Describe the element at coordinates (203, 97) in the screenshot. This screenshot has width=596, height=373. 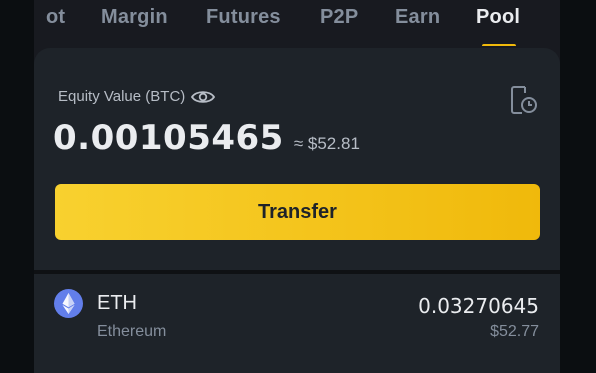
I see `eye-icon` at that location.